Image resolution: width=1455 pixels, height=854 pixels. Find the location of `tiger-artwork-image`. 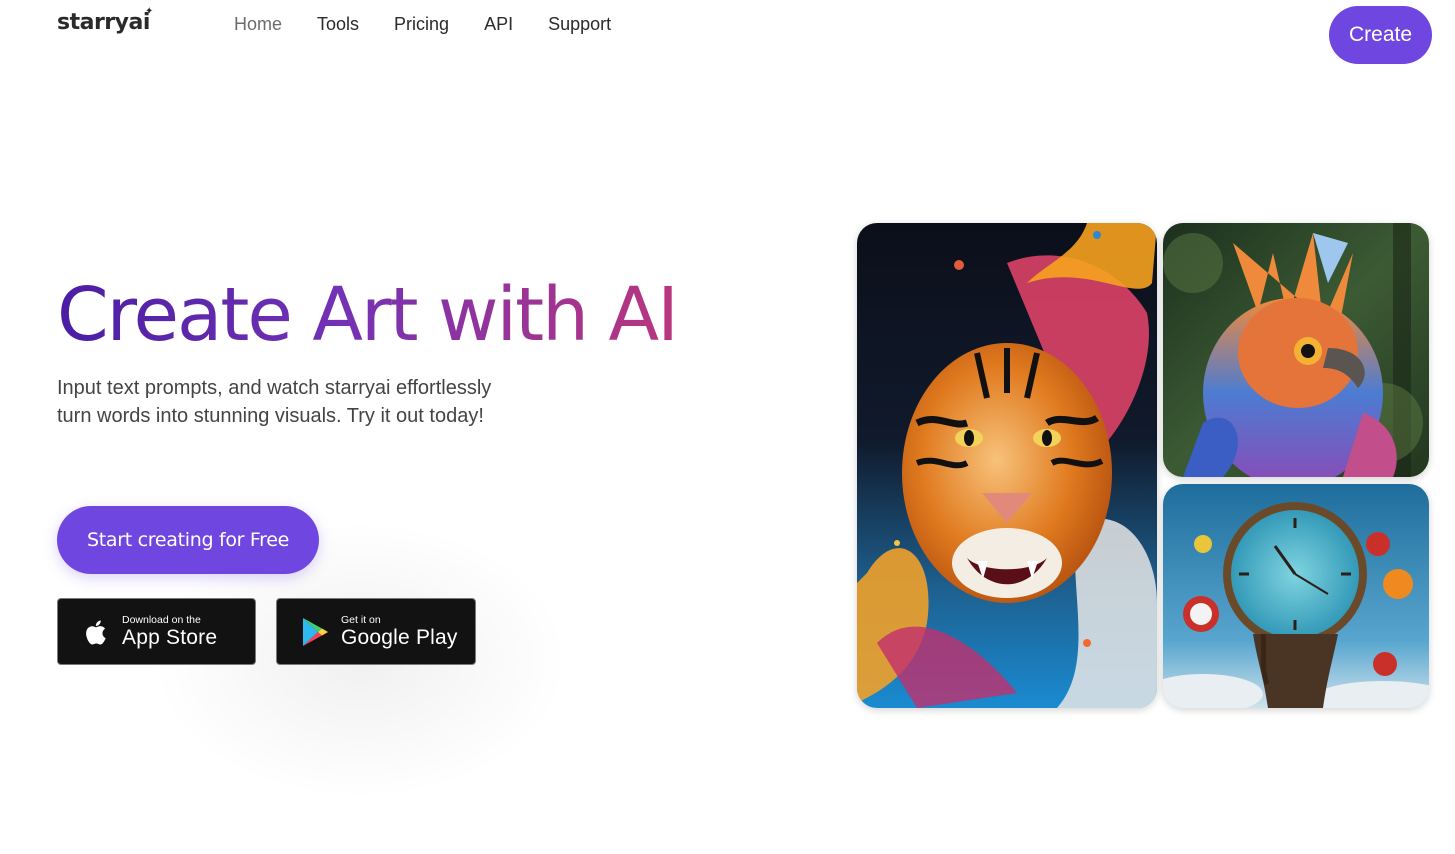

tiger-artwork-image is located at coordinates (1007, 465).